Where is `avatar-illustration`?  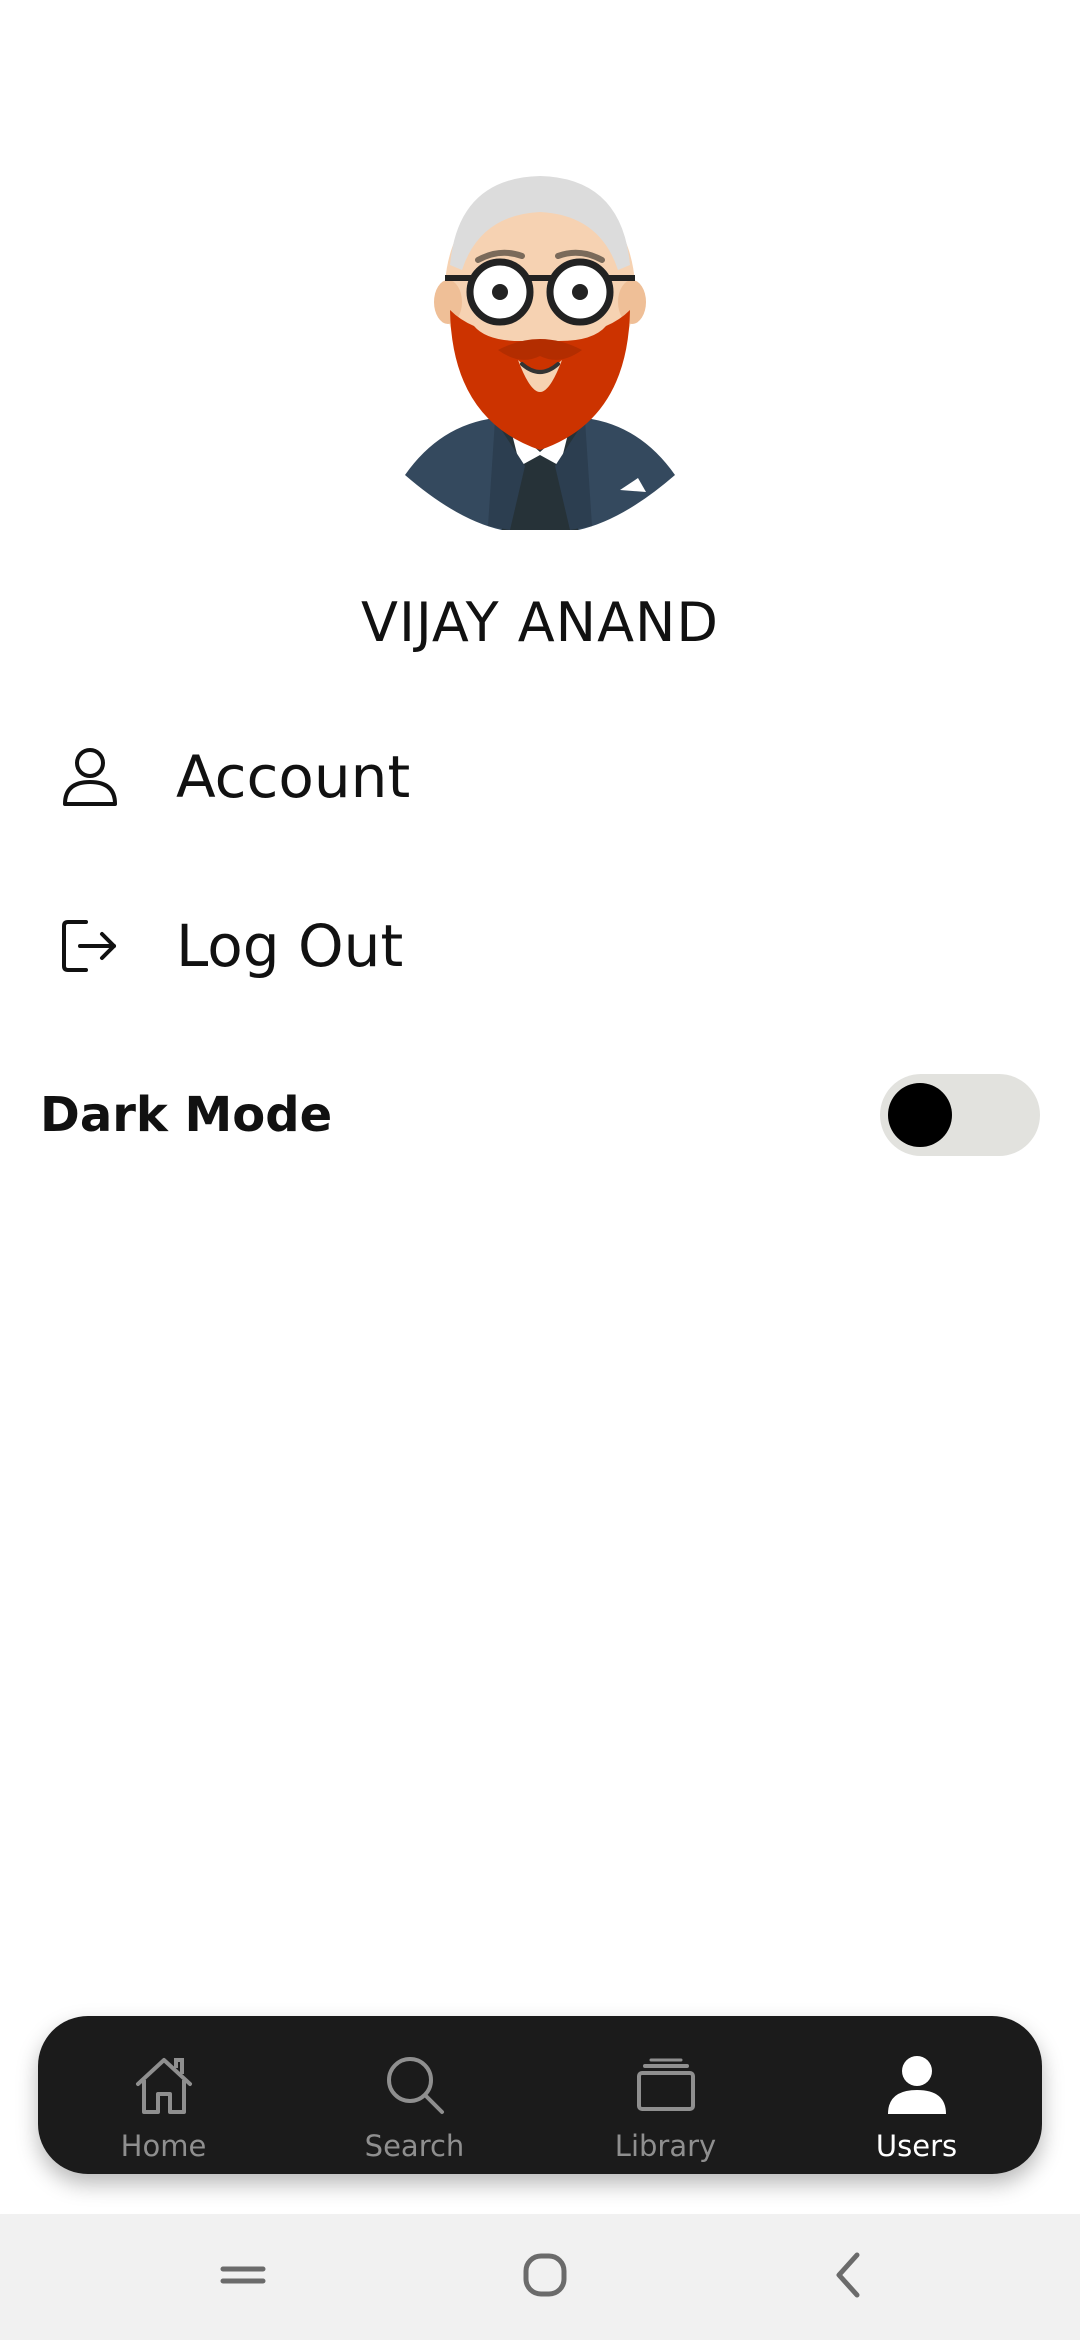
avatar-illustration is located at coordinates (540, 354).